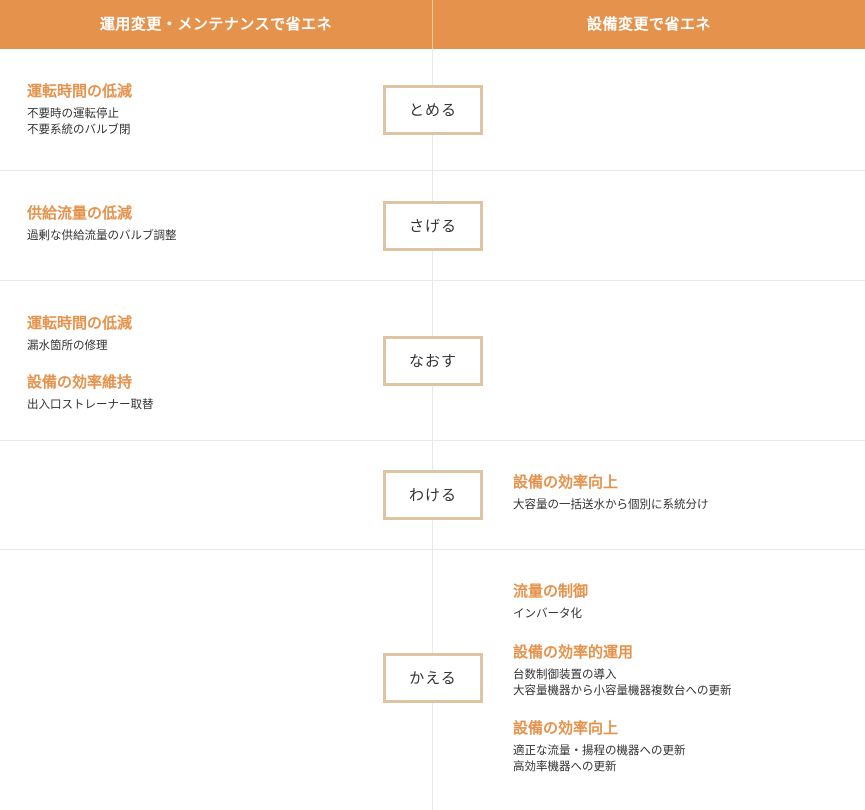 The height and width of the screenshot is (810, 865). Describe the element at coordinates (197, 121) in the screenshot. I see `measure-description: 不要時の運転停止 不要系統のバルブ閉` at that location.